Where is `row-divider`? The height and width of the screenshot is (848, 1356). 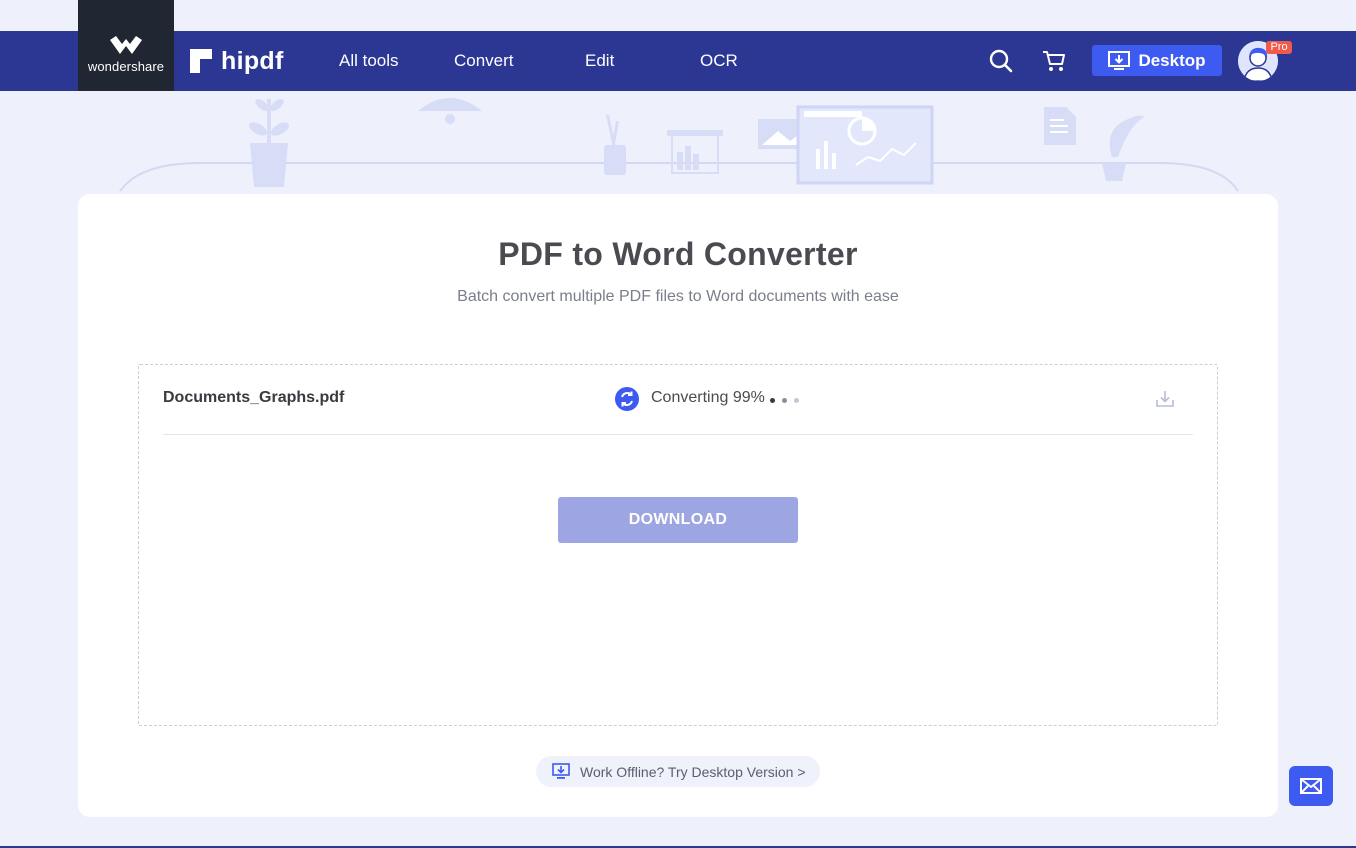
row-divider is located at coordinates (678, 434).